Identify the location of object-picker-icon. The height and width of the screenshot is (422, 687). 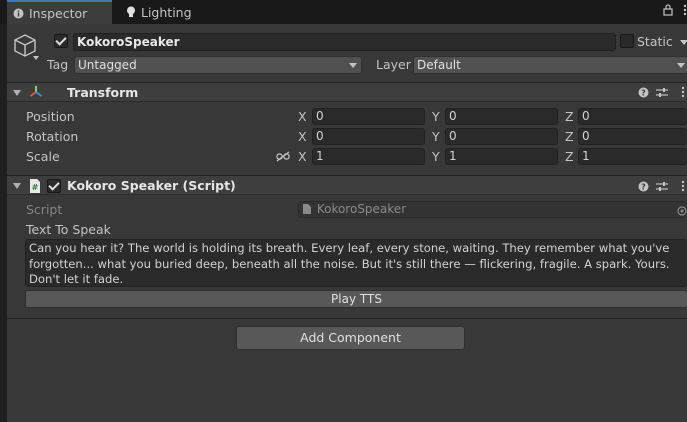
(682, 212).